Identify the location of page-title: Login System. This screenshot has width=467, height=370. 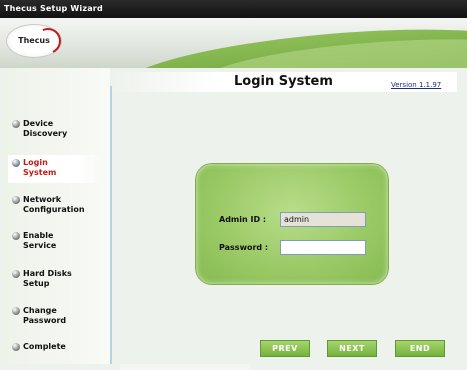
(283, 81).